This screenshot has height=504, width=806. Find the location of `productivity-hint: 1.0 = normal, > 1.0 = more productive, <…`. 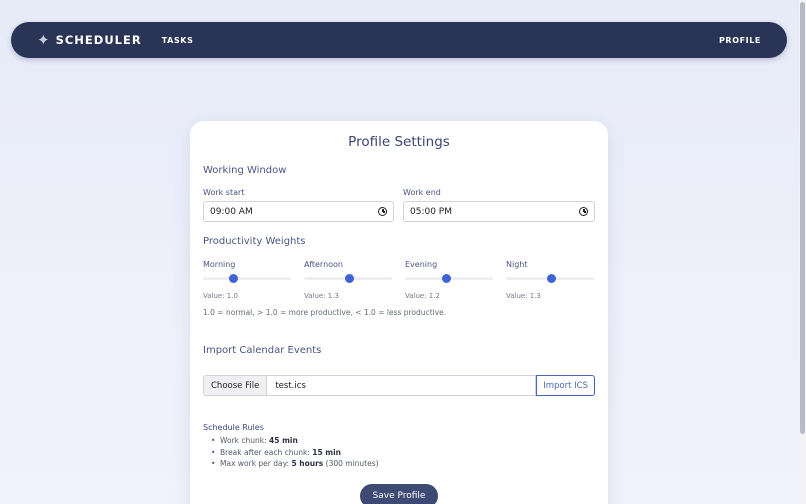

productivity-hint: 1.0 = normal, > 1.0 = more productive, <… is located at coordinates (325, 312).